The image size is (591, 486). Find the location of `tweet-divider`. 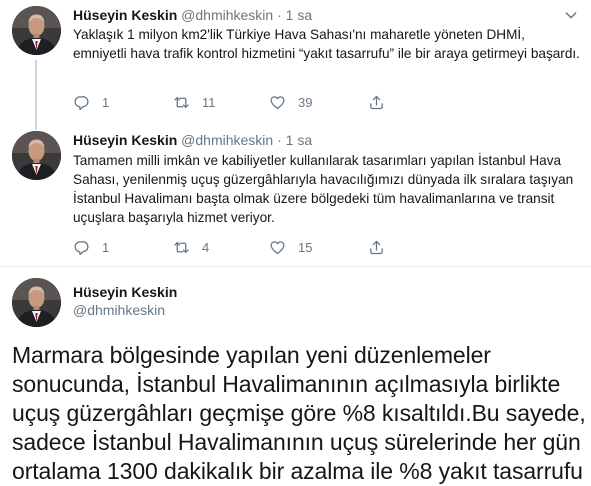

tweet-divider is located at coordinates (295, 266).